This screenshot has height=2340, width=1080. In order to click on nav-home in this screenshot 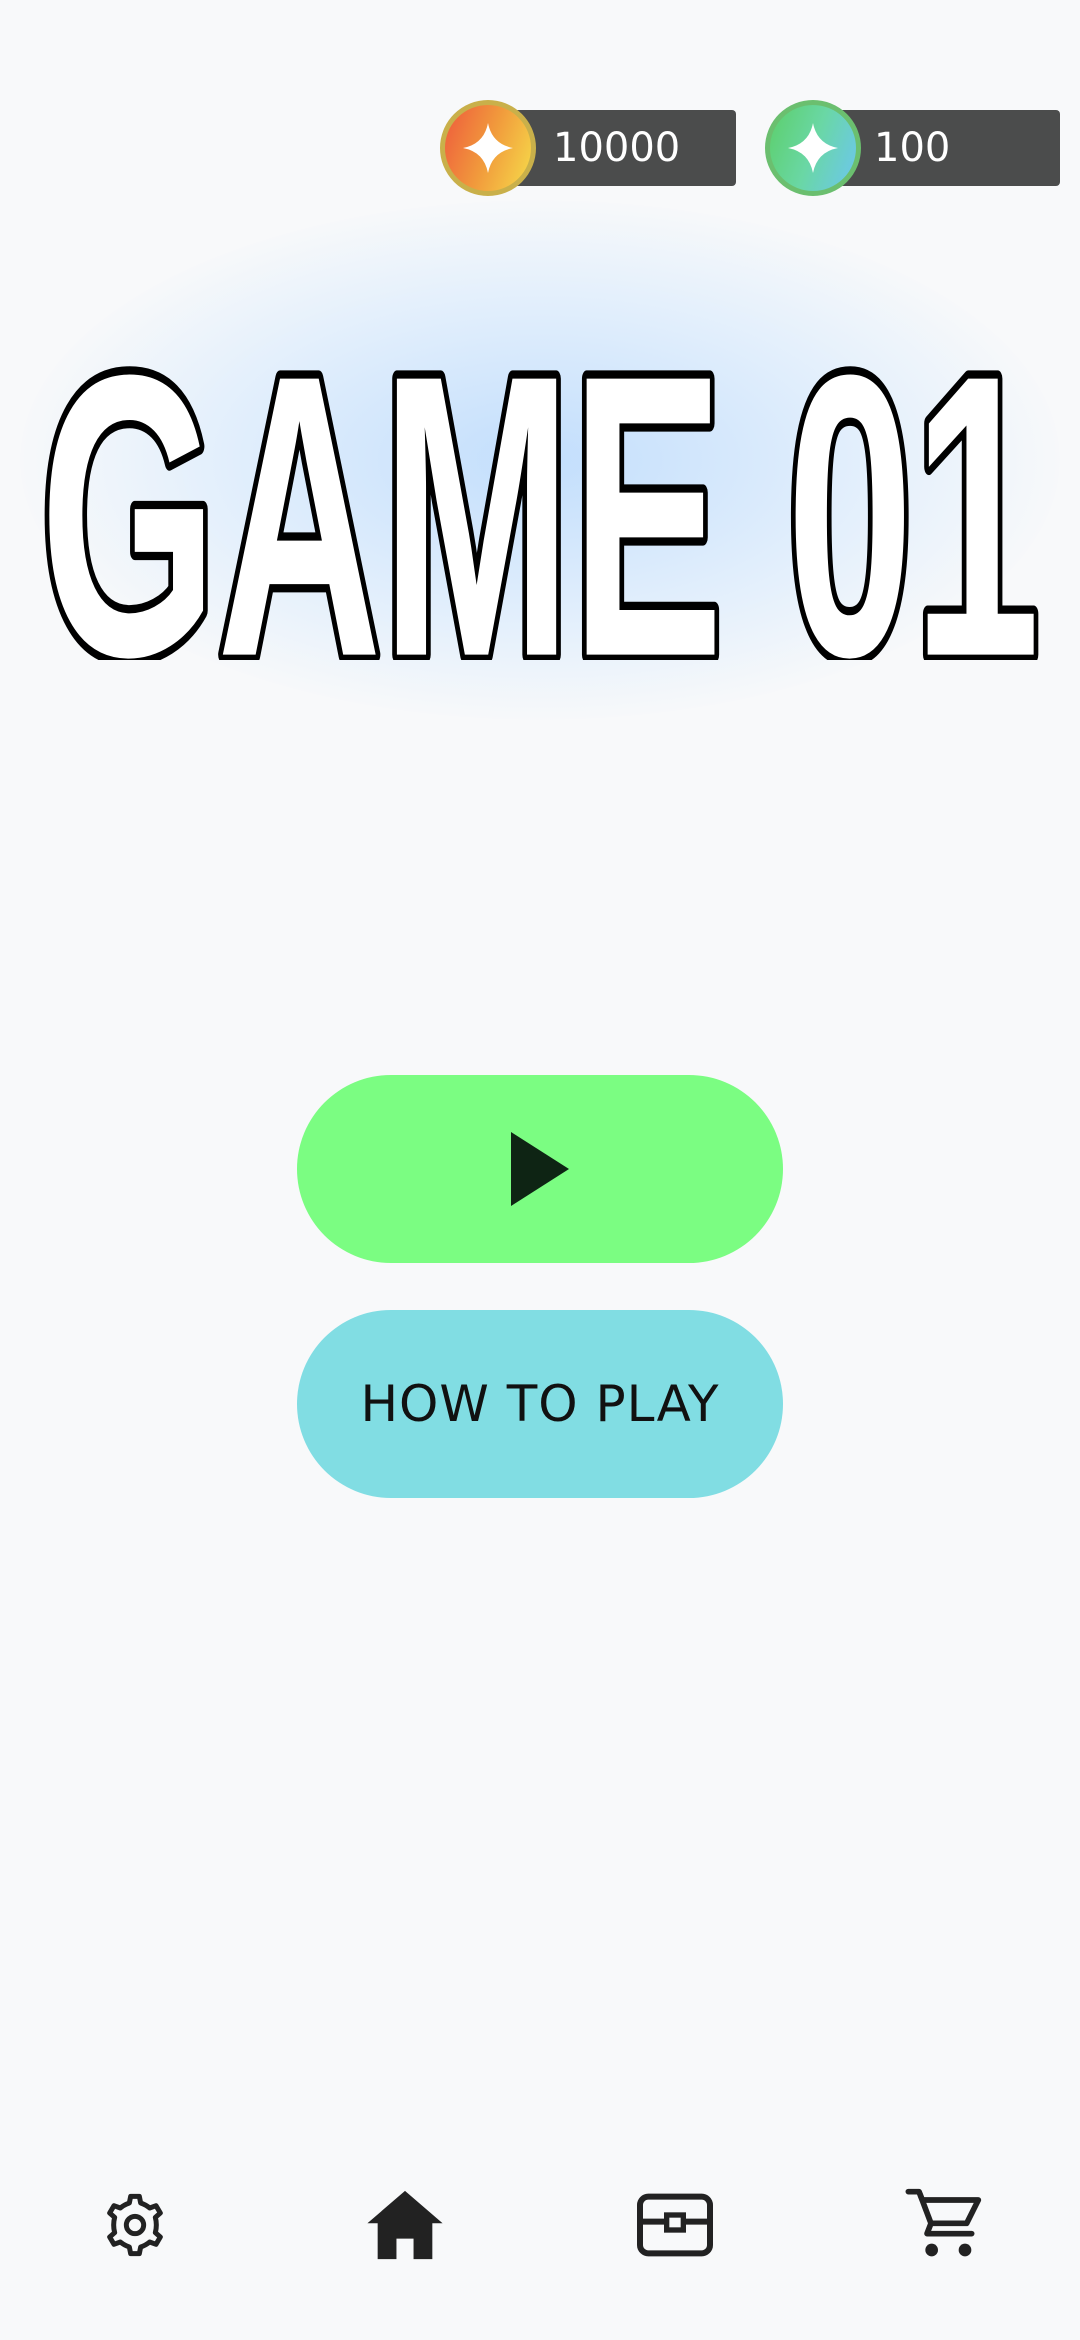, I will do `click(405, 2225)`.